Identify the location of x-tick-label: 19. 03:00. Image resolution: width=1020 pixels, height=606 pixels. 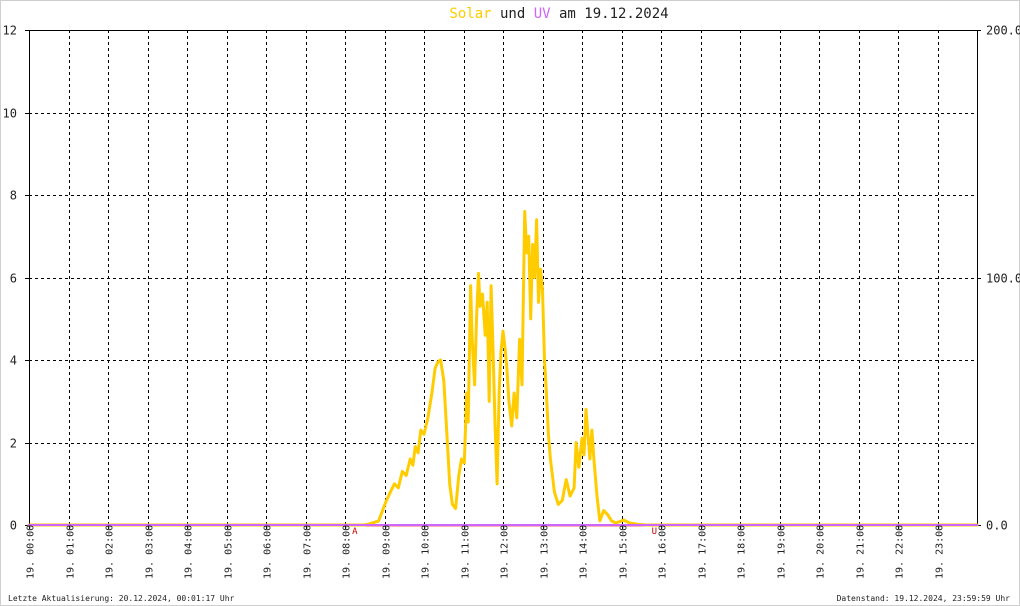
(150, 552).